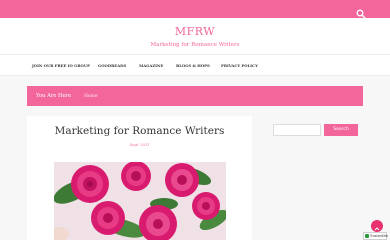 The height and width of the screenshot is (240, 390). I want to click on post-title: Marketing for Romance Writers, so click(139, 131).